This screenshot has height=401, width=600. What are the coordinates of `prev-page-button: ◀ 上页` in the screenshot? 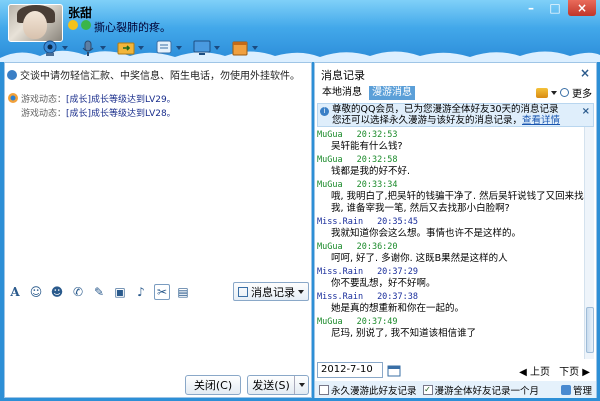 It's located at (534, 370).